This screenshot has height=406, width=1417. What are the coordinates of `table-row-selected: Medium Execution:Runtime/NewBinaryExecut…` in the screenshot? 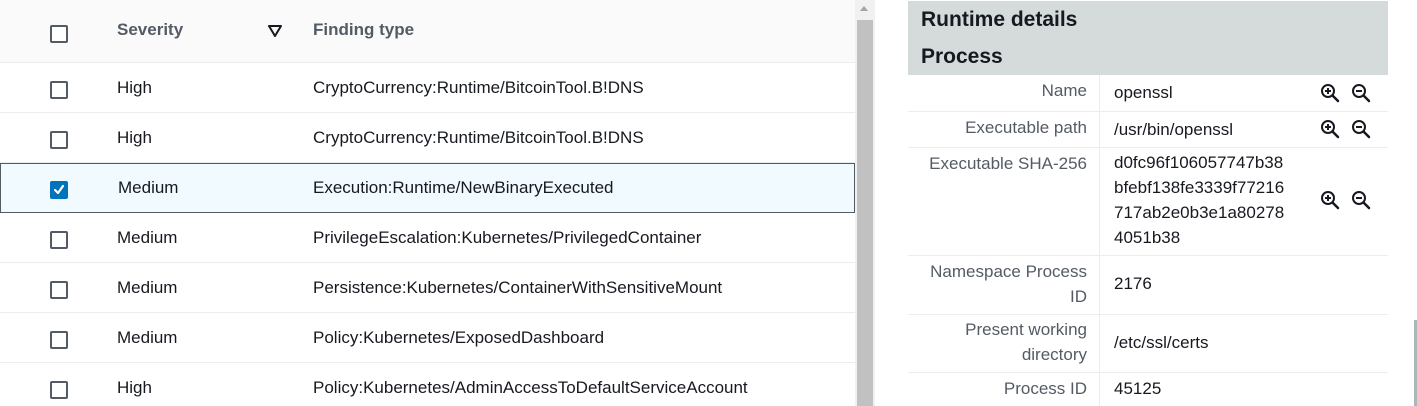 It's located at (427, 188).